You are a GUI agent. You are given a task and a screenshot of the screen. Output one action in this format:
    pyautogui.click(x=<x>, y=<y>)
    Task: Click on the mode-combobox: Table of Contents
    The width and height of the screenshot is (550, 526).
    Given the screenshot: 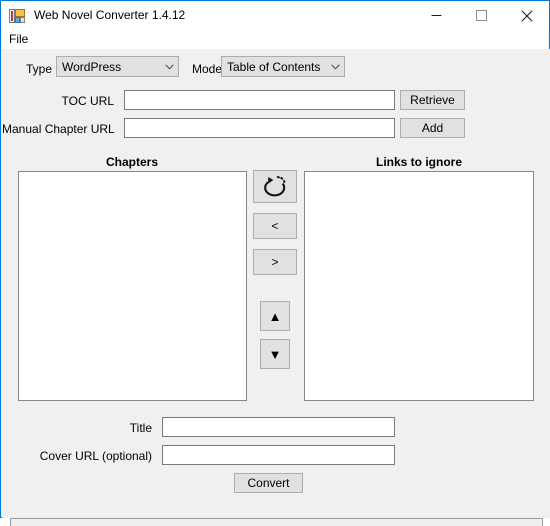 What is the action you would take?
    pyautogui.click(x=283, y=66)
    